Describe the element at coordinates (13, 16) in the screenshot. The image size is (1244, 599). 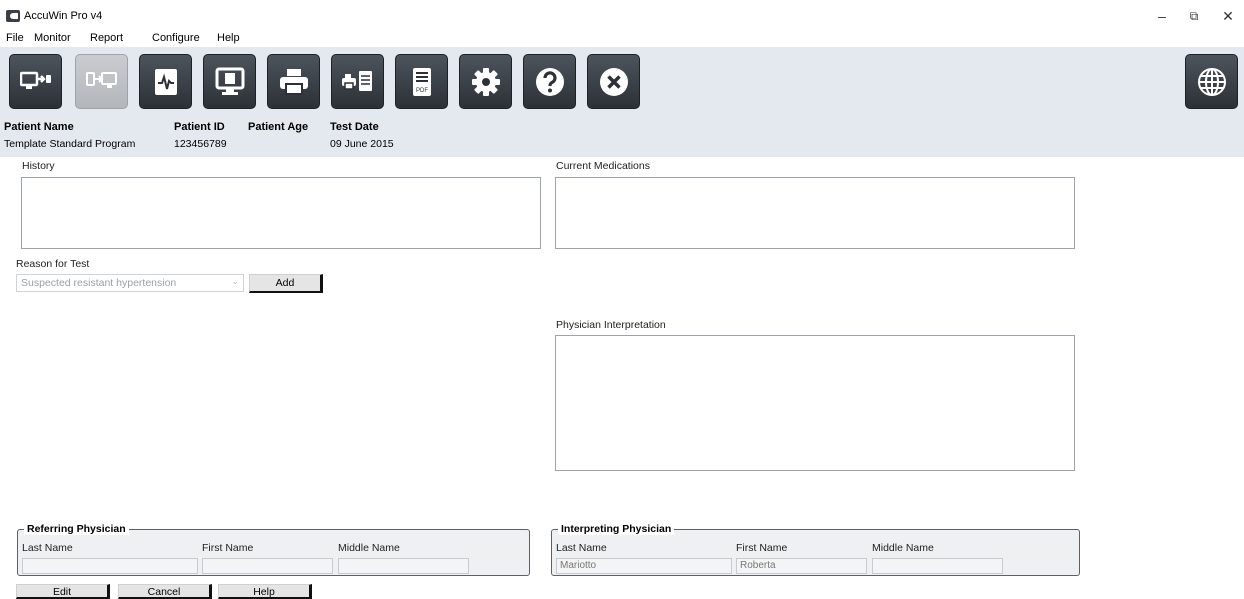
I see `app-logo-icon` at that location.